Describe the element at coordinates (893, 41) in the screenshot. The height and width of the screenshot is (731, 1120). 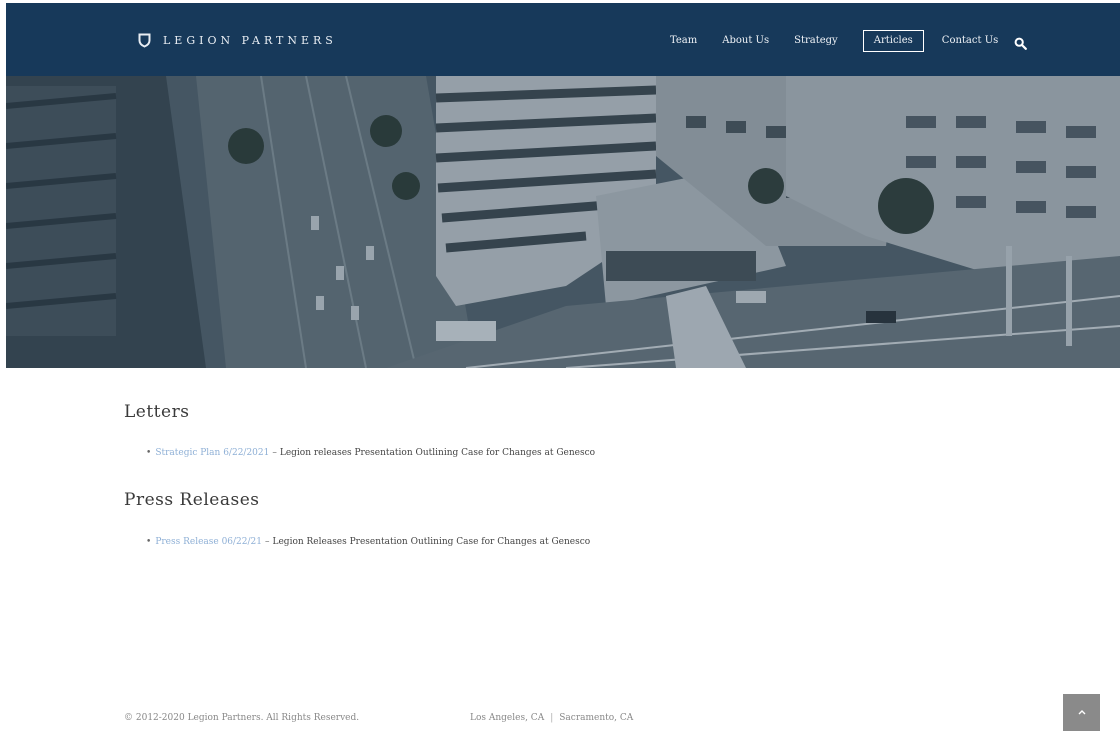
I see `nav-articles: Articles` at that location.